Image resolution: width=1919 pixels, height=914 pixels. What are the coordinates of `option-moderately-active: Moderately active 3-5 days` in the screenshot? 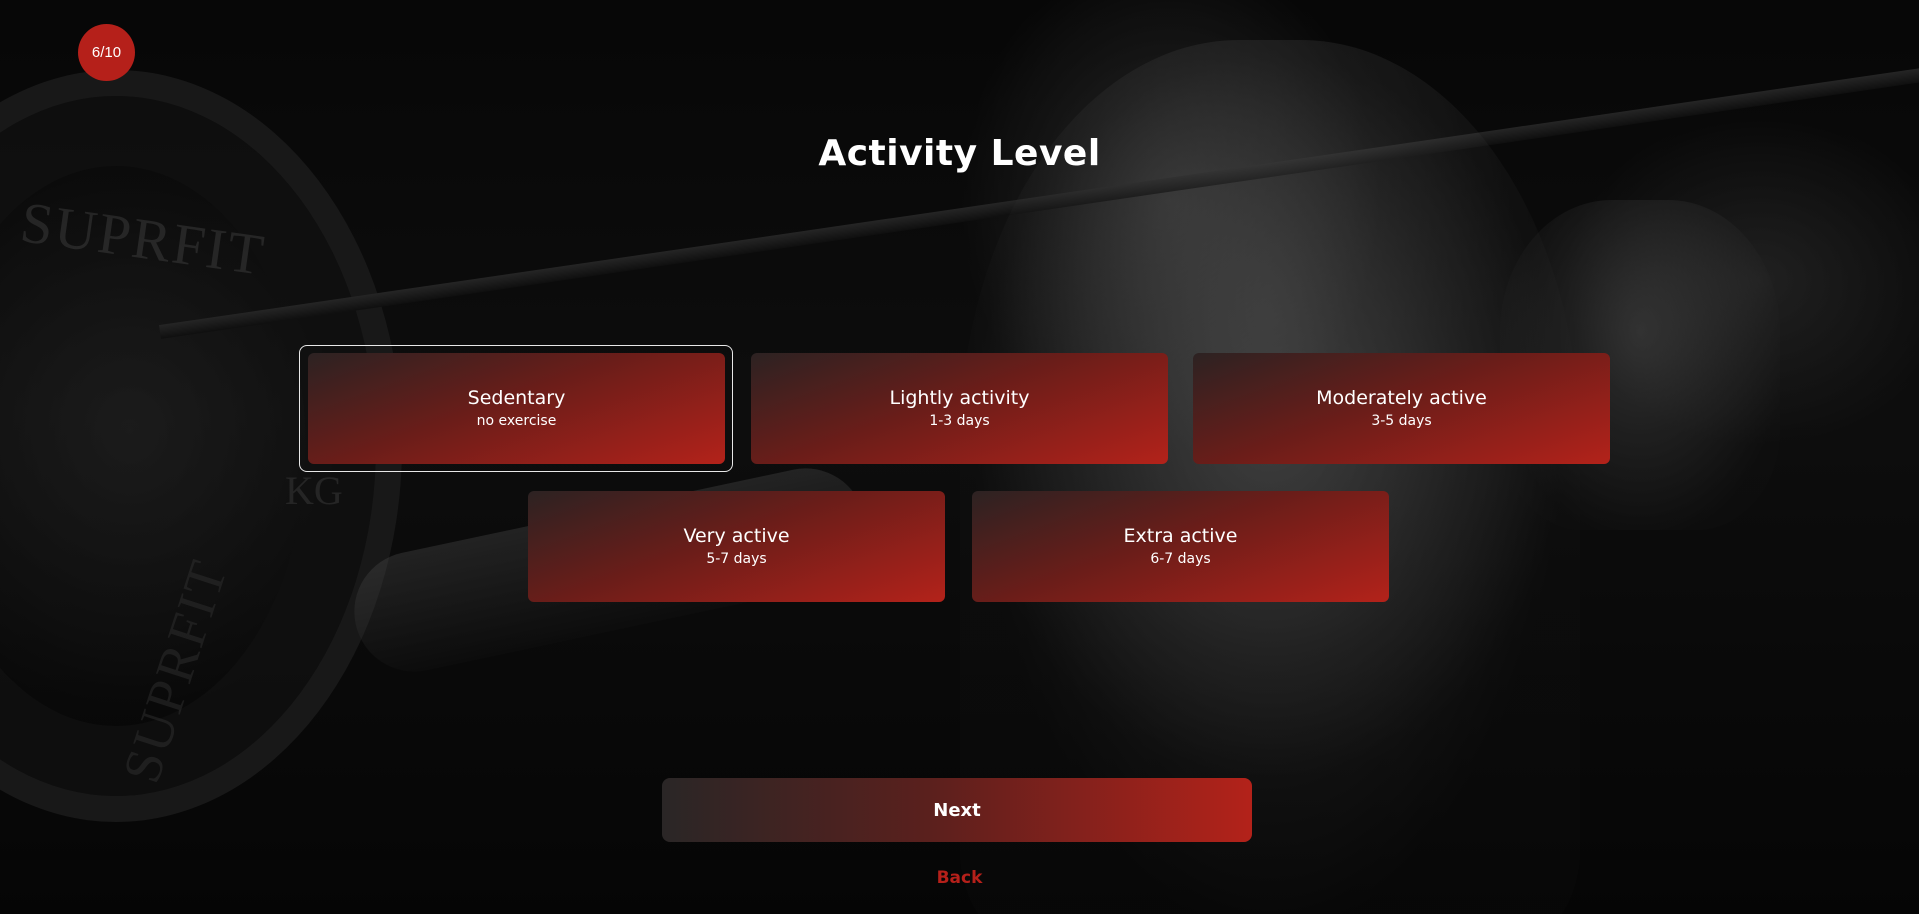 It's located at (1401, 408).